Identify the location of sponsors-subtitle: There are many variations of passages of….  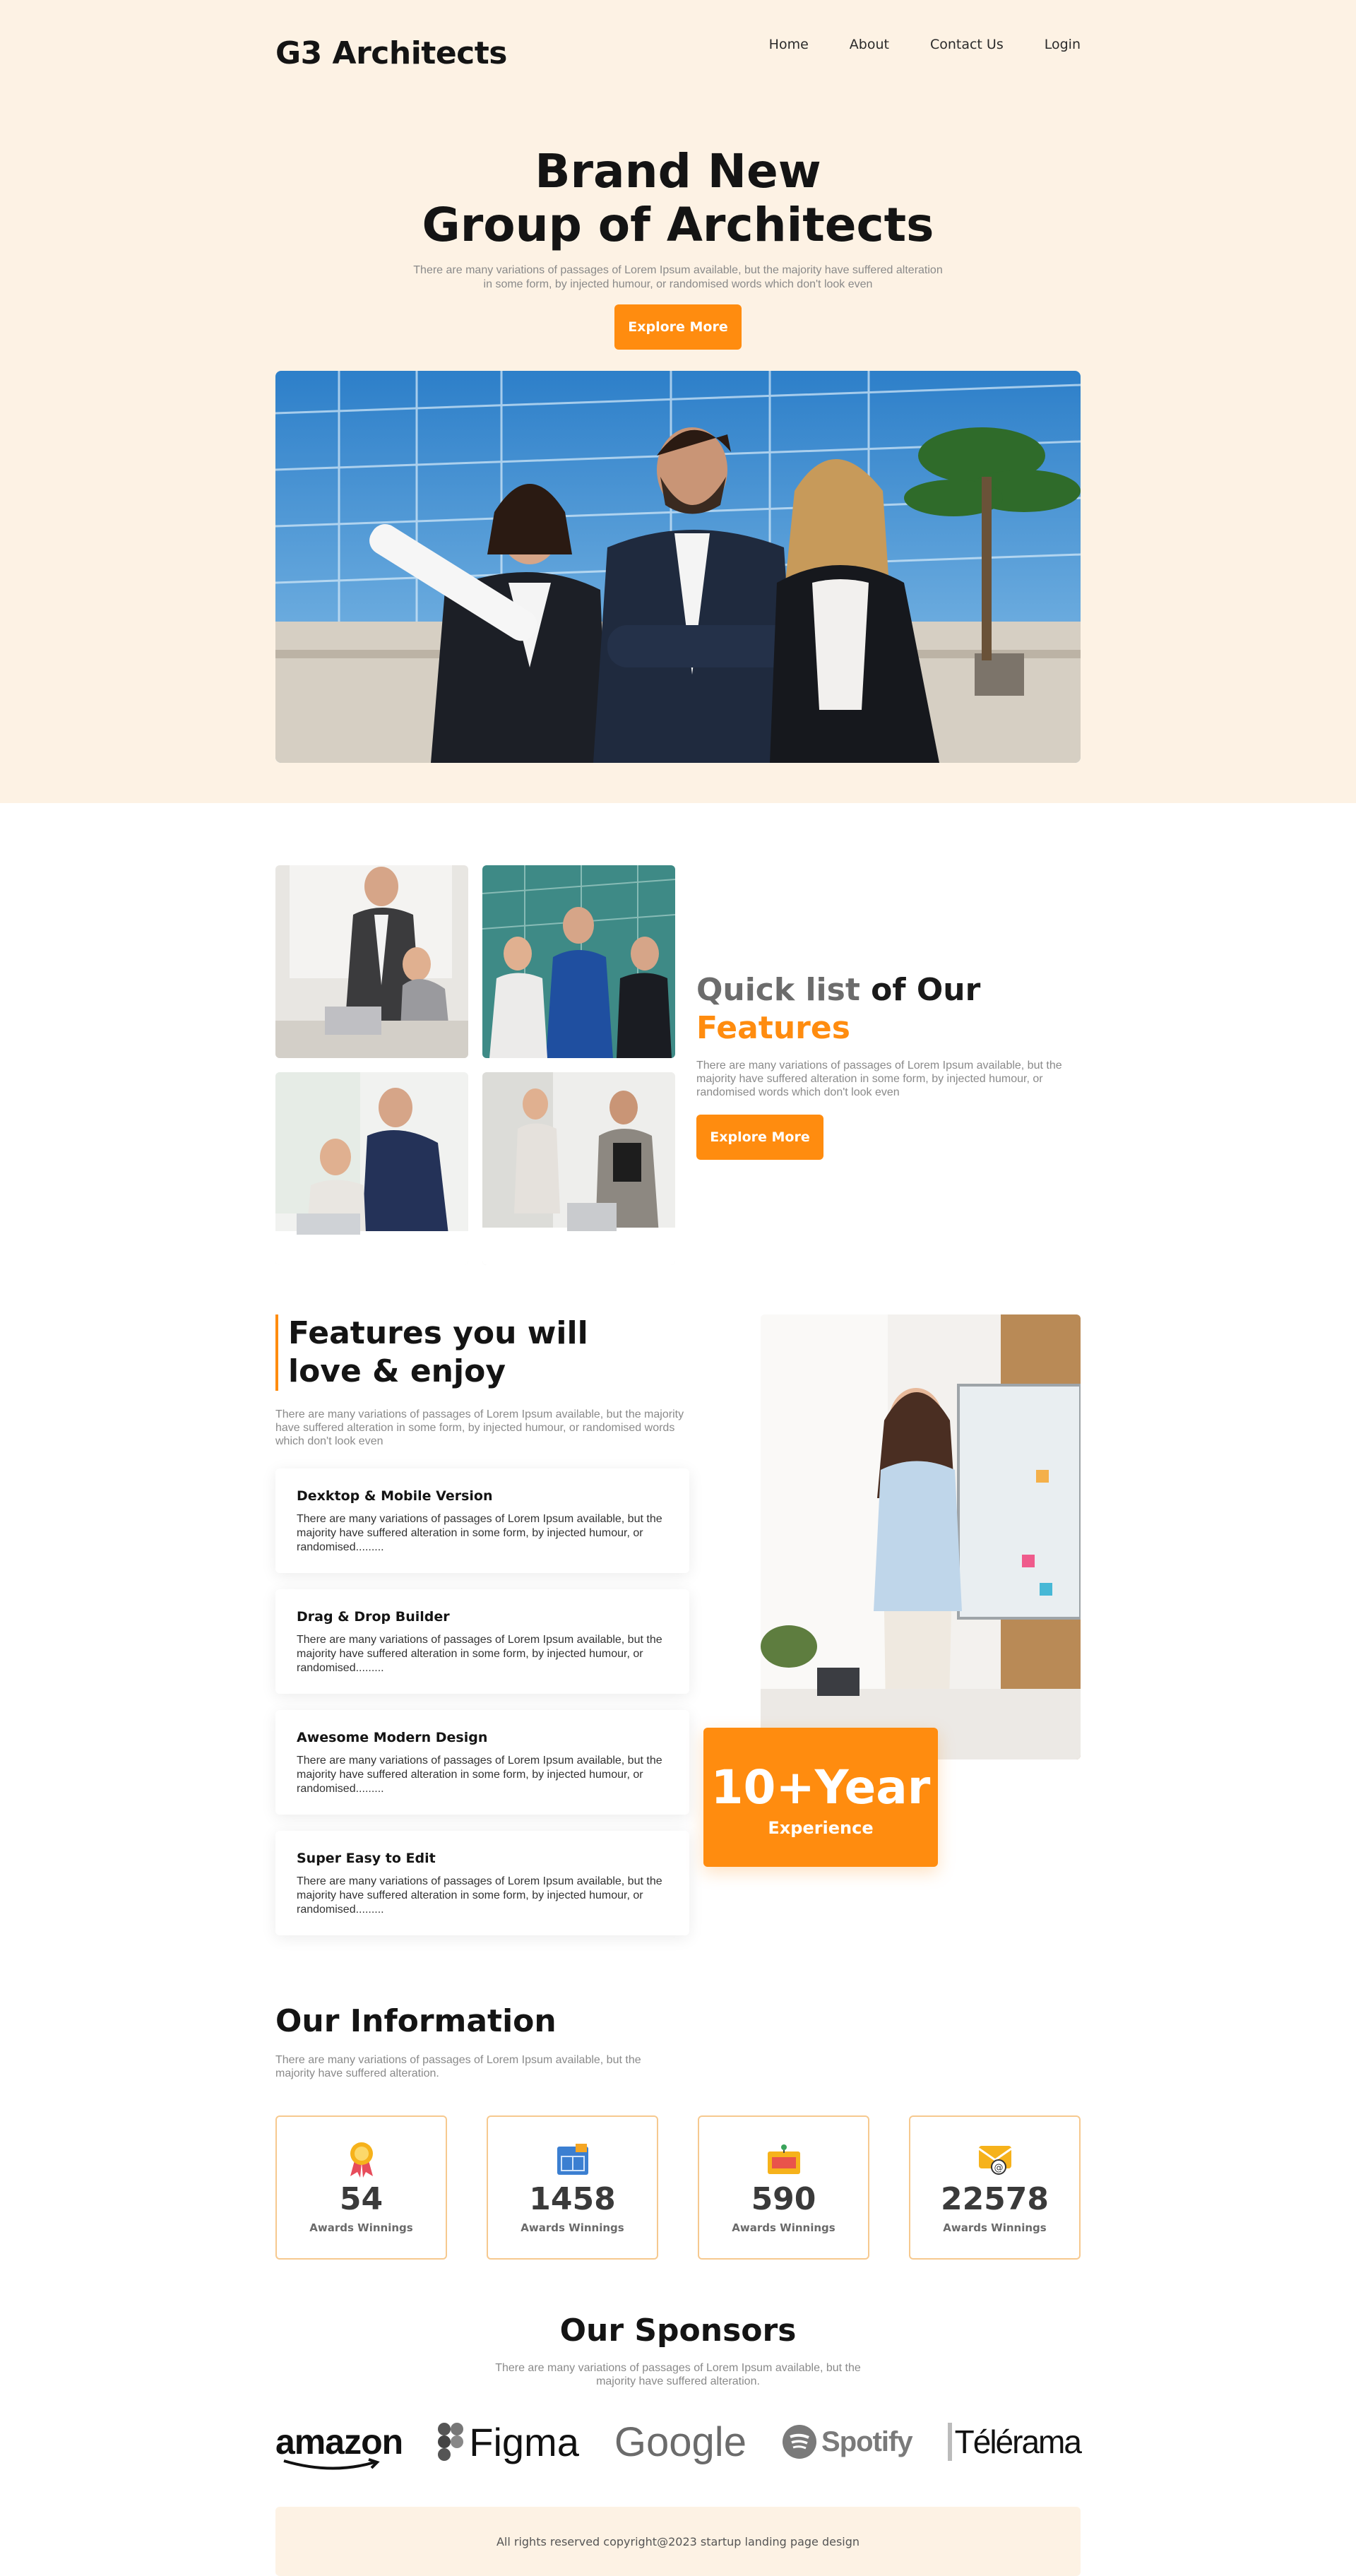
(678, 2374).